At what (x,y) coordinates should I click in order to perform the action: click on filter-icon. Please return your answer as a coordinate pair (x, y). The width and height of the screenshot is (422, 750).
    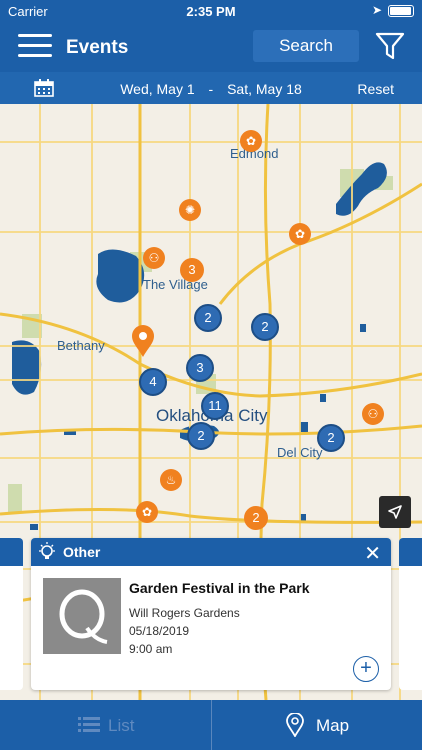
    Looking at the image, I should click on (390, 46).